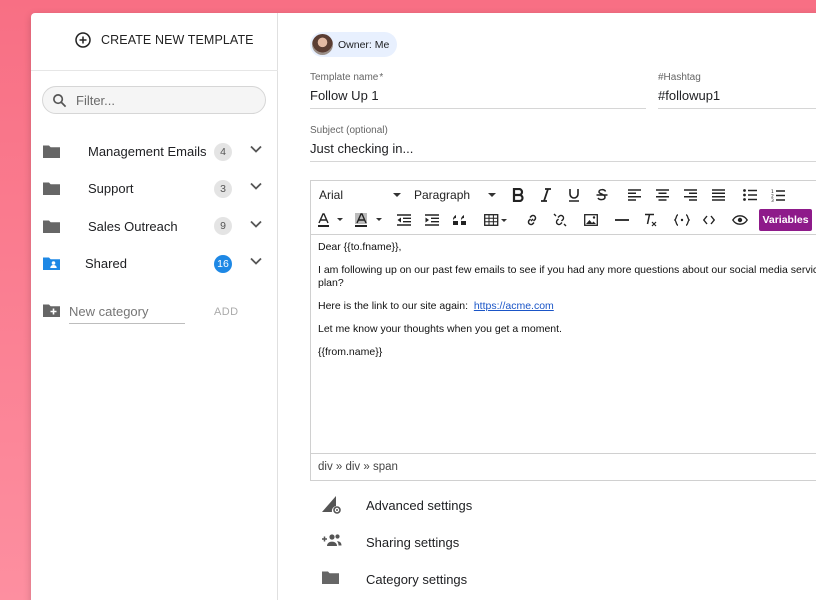 The width and height of the screenshot is (816, 600). I want to click on filter-box, so click(154, 100).